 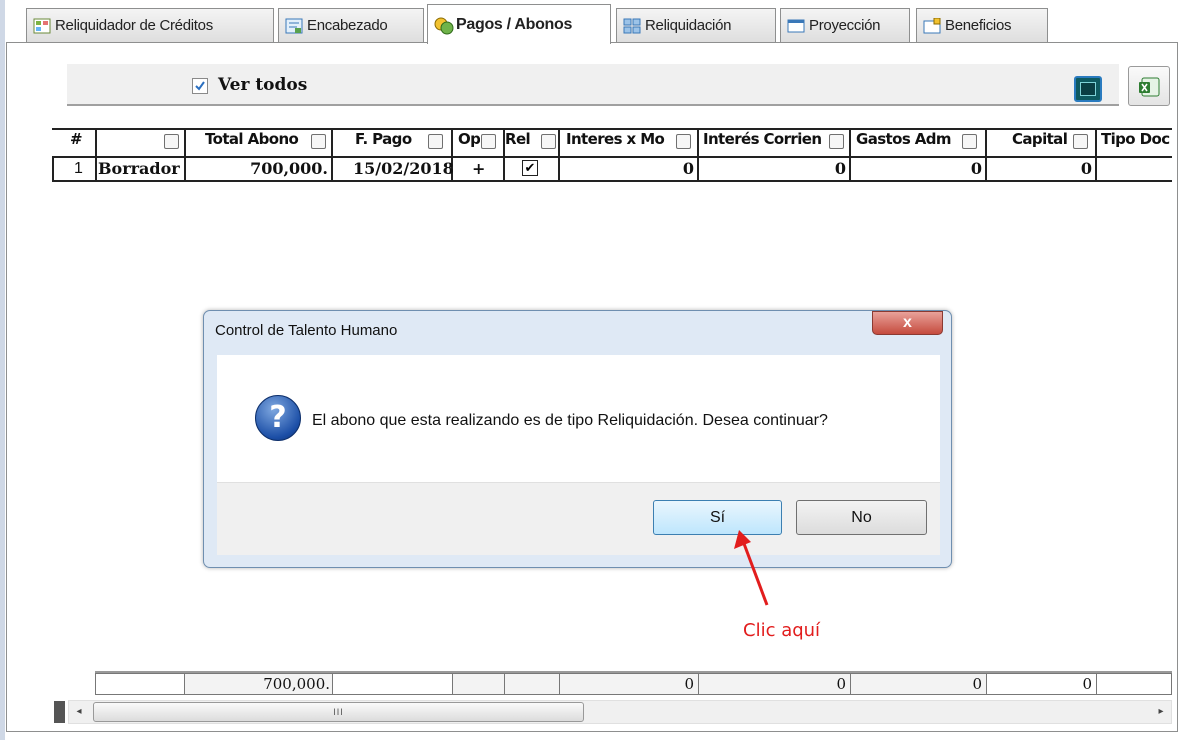 What do you see at coordinates (1040, 139) in the screenshot?
I see `col-header-capital: Capital` at bounding box center [1040, 139].